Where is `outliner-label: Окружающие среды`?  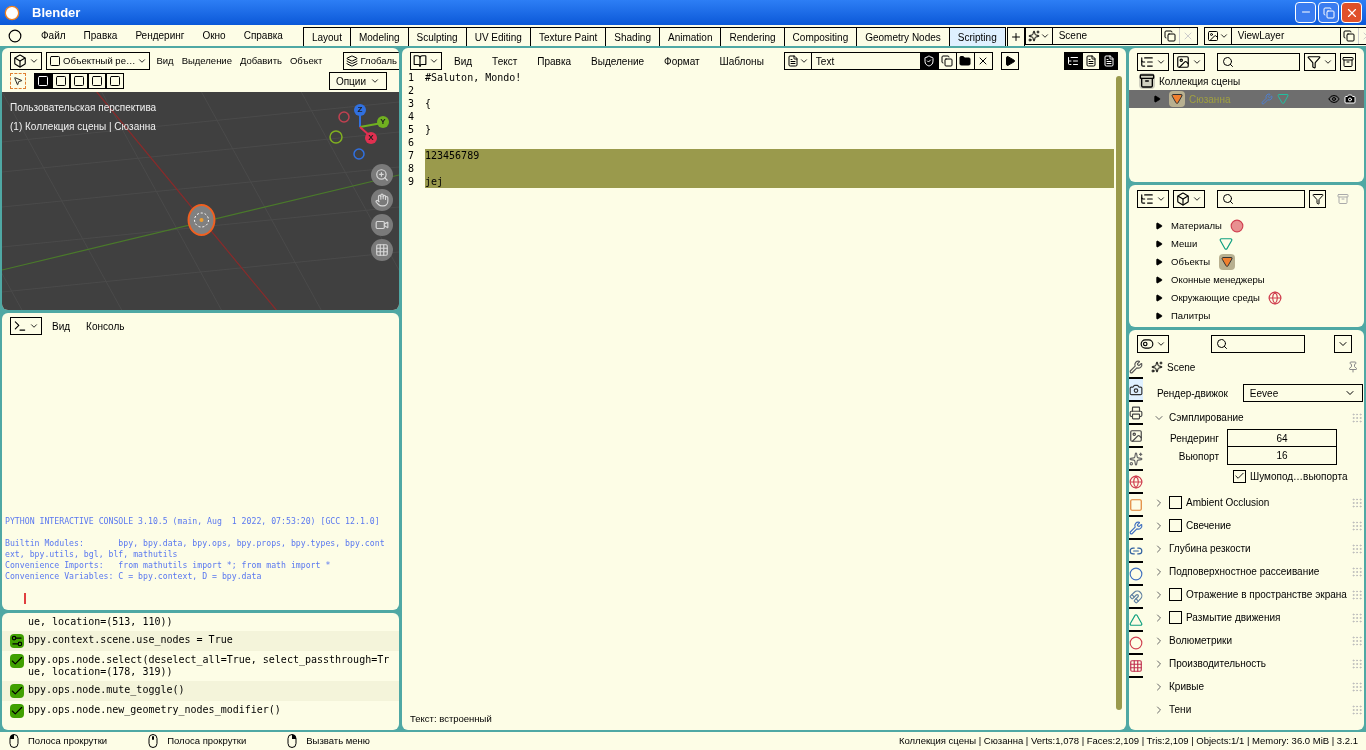
outliner-label: Окружающие среды is located at coordinates (1215, 297).